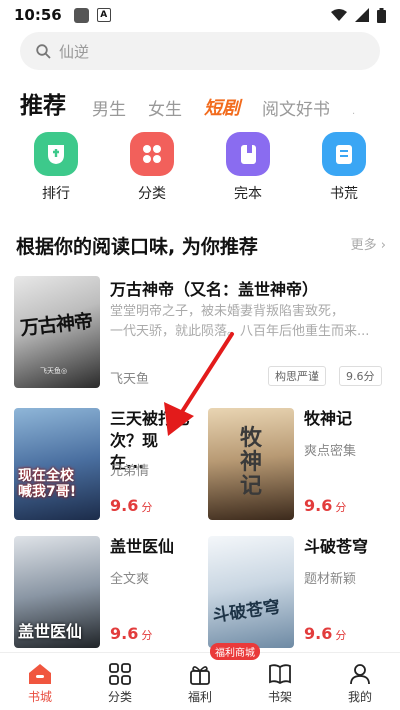 Image resolution: width=400 pixels, height=710 pixels. I want to click on annotation-arrow-icon, so click(199, 384).